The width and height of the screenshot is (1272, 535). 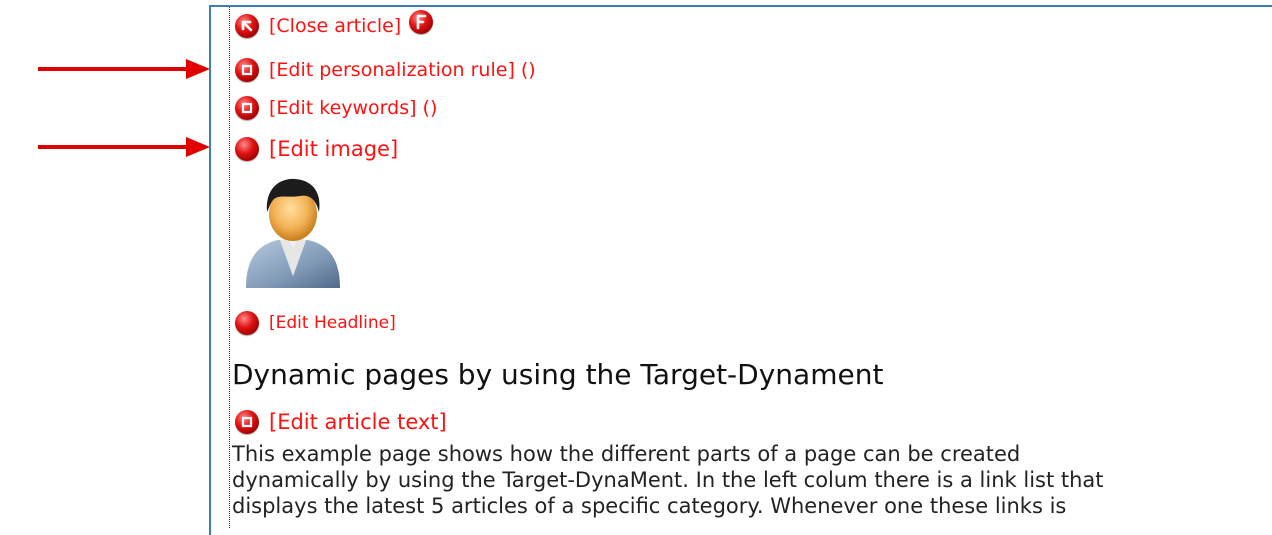 I want to click on edit-image-link: [Edit image], so click(x=333, y=149).